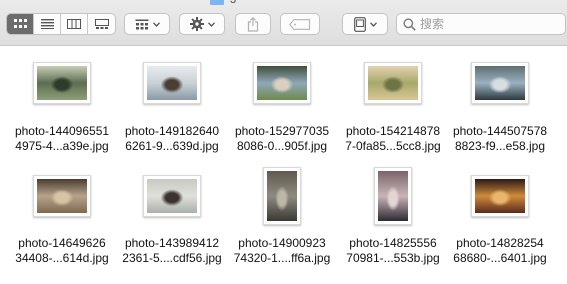  I want to click on folder-icon, so click(217, 2).